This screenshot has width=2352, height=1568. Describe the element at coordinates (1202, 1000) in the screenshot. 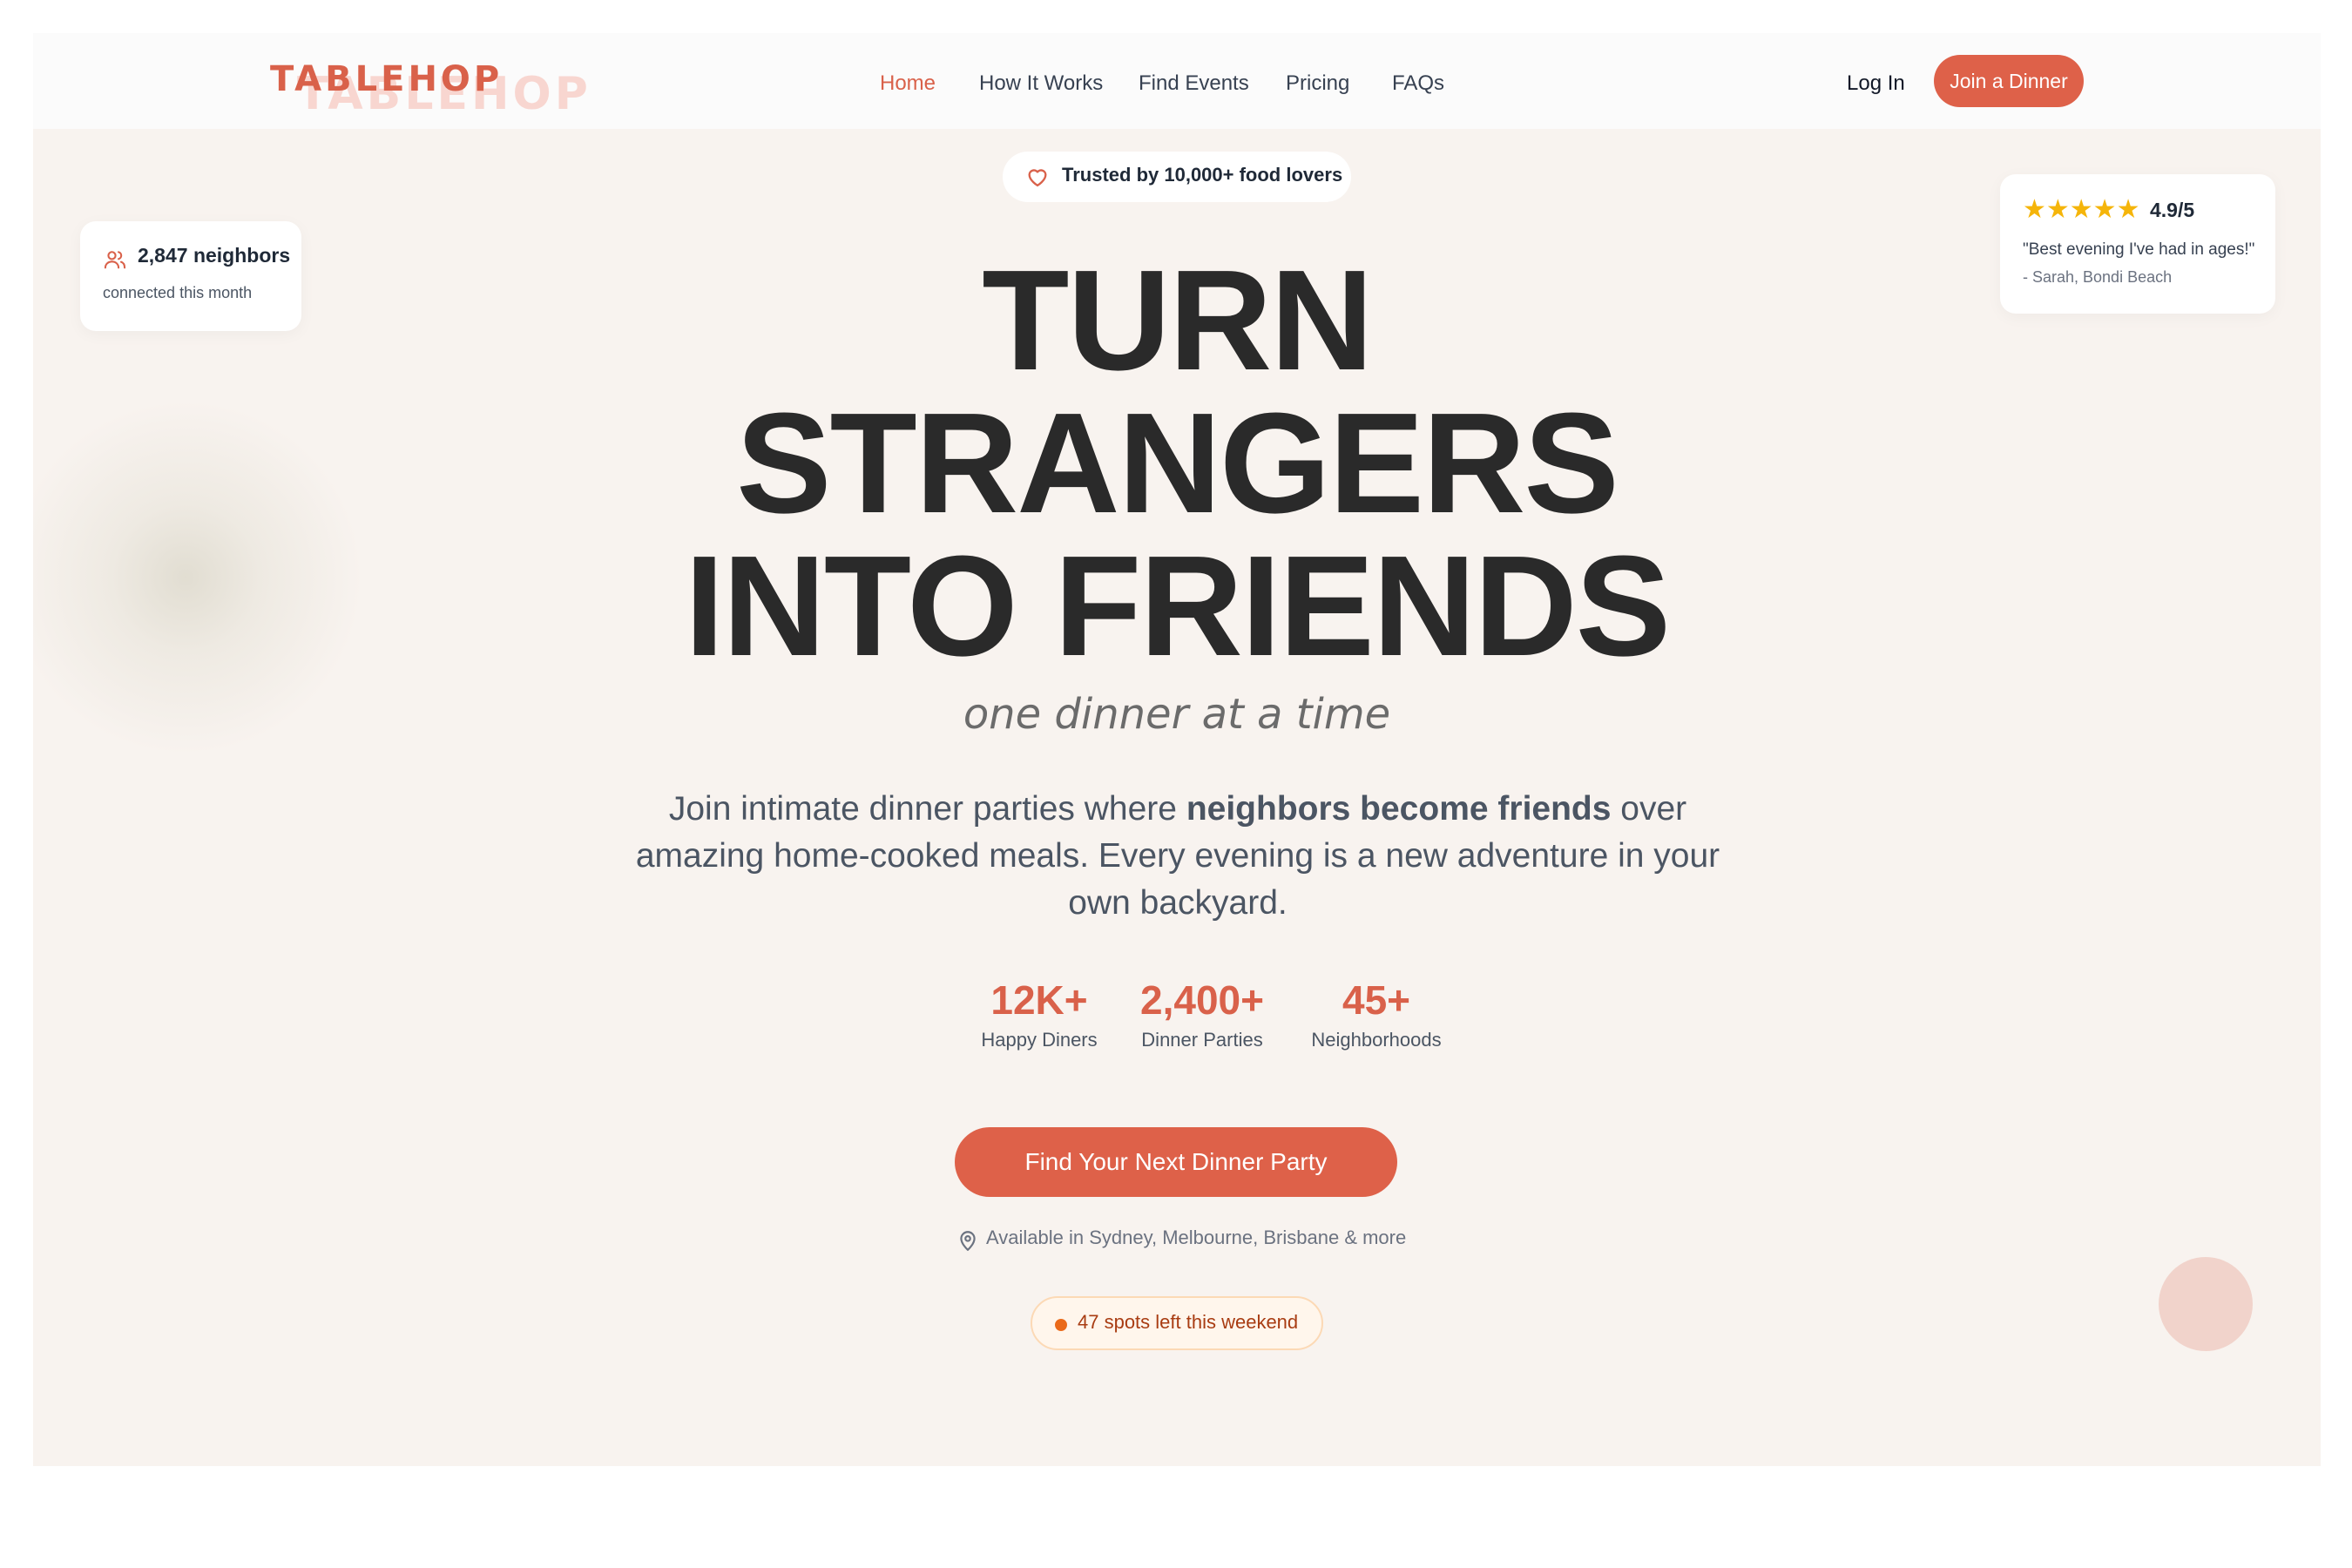

I see `stat-value: 2,400+` at that location.